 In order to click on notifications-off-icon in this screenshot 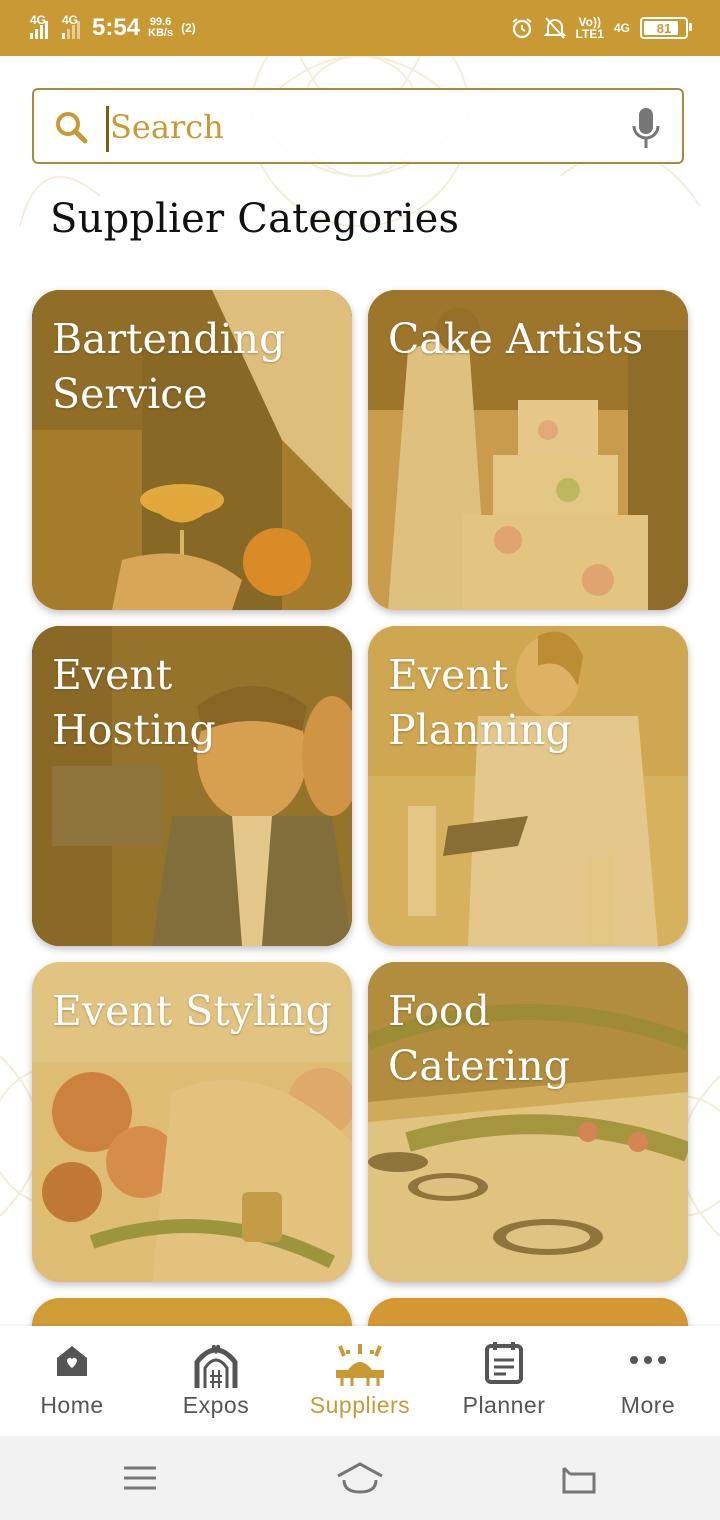, I will do `click(554, 28)`.